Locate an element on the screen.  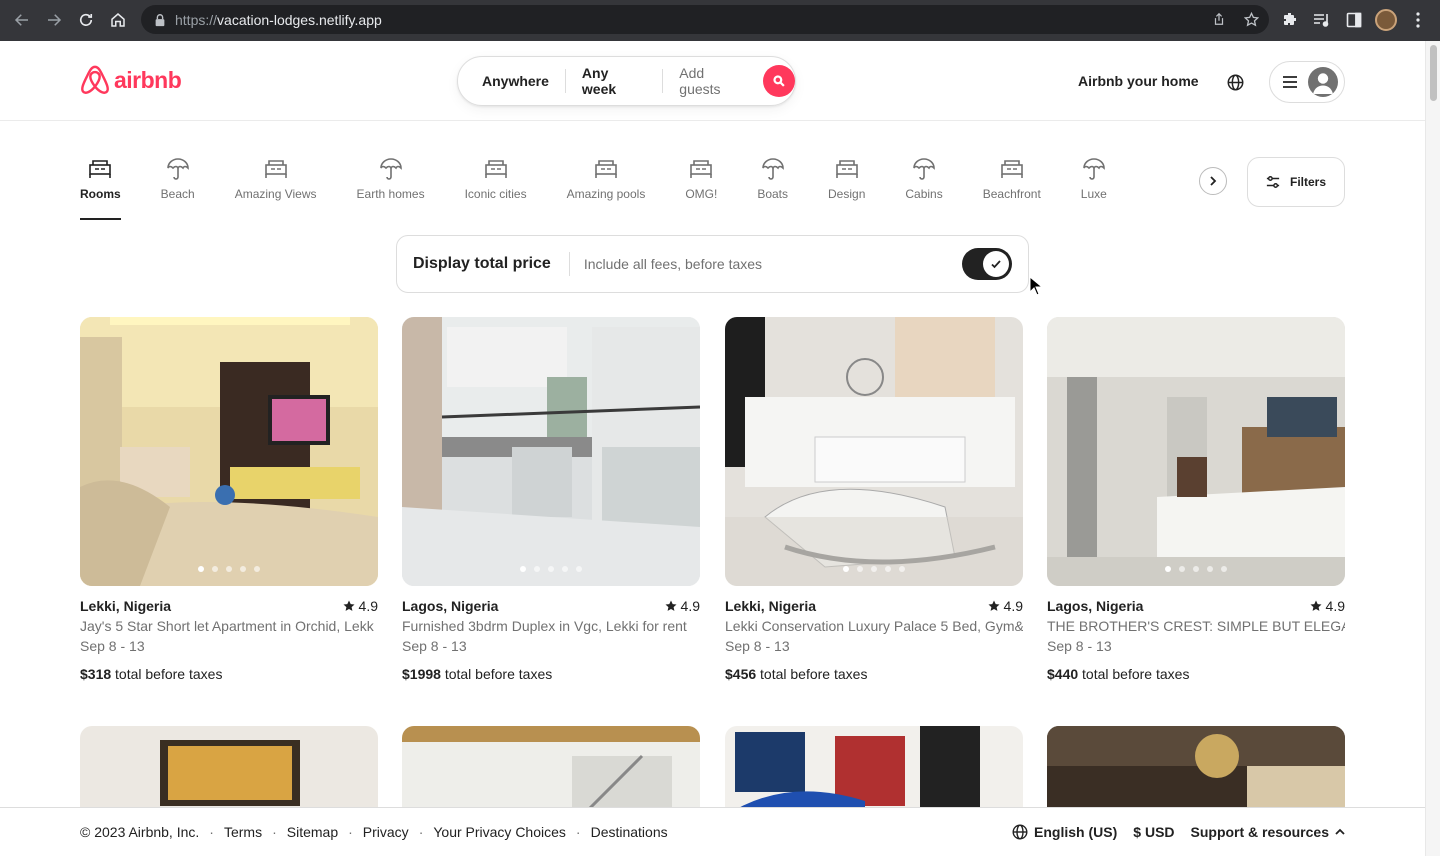
url-host: vacation-lodges.netlify.app is located at coordinates (299, 19).